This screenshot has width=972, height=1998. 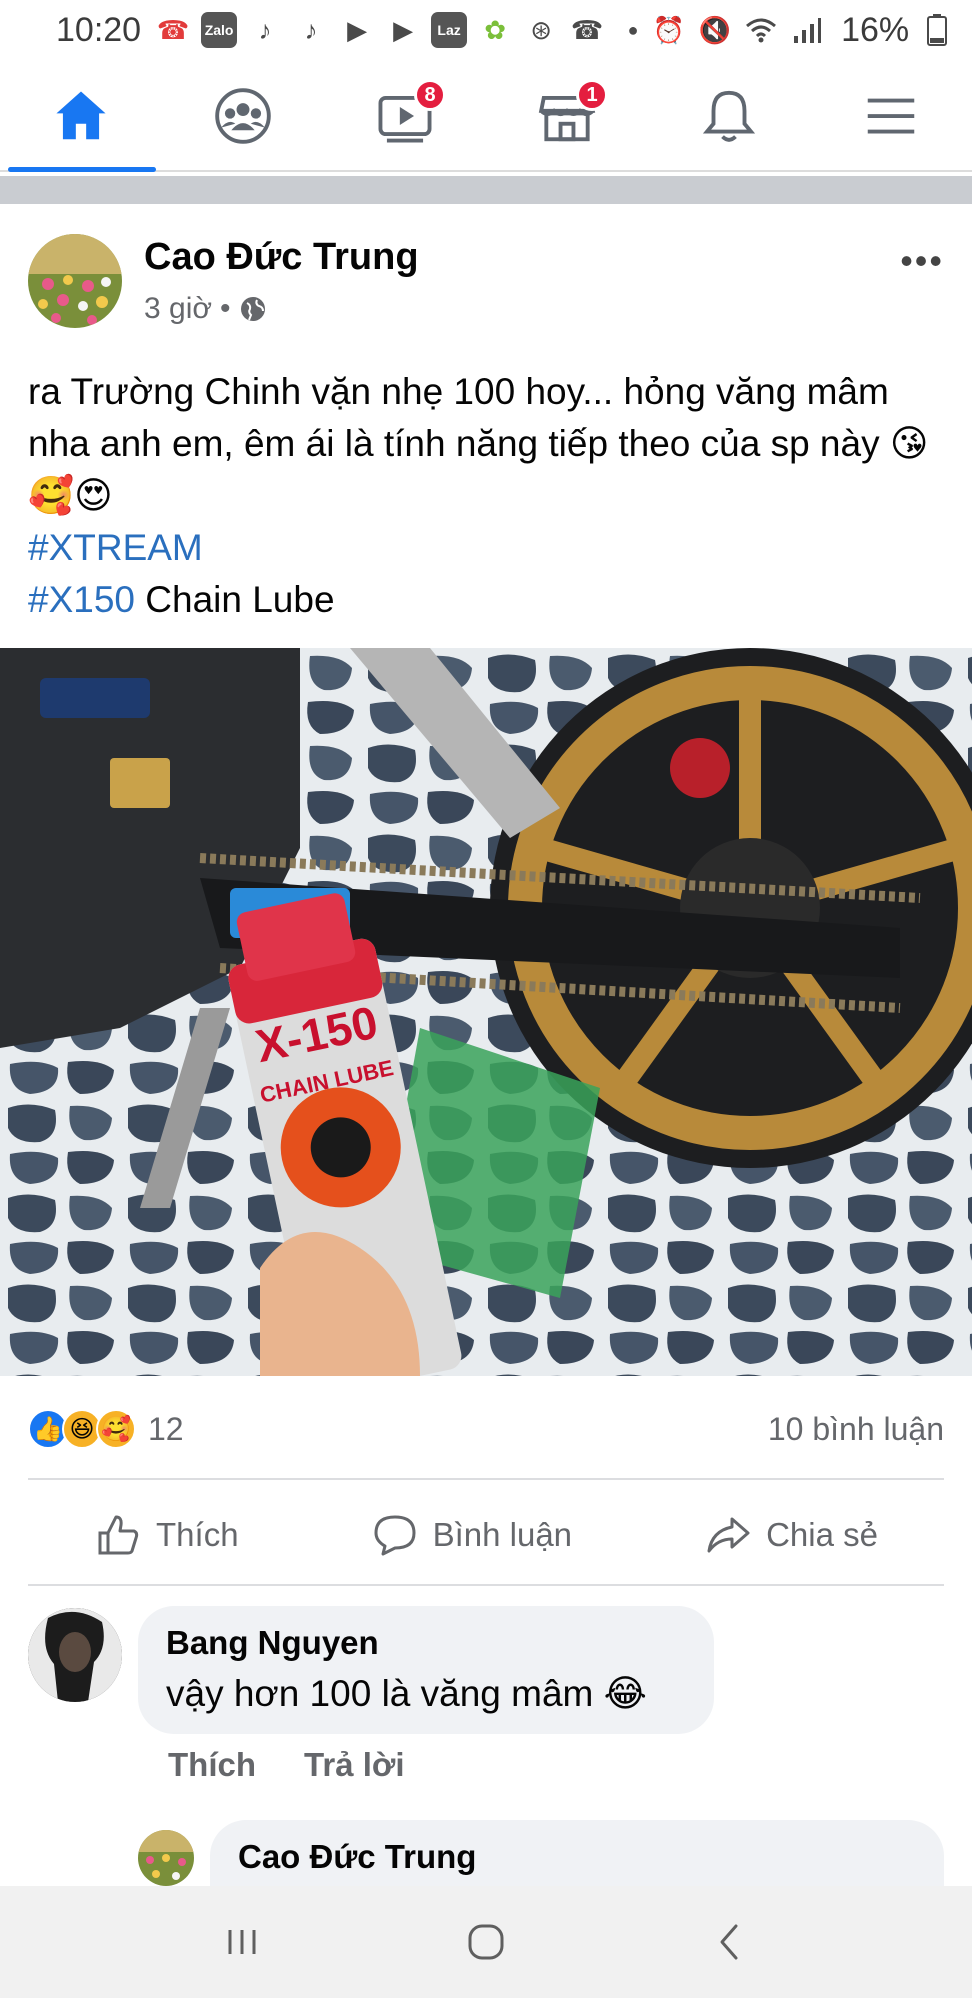 I want to click on lazada-icon: Laz, so click(x=449, y=30).